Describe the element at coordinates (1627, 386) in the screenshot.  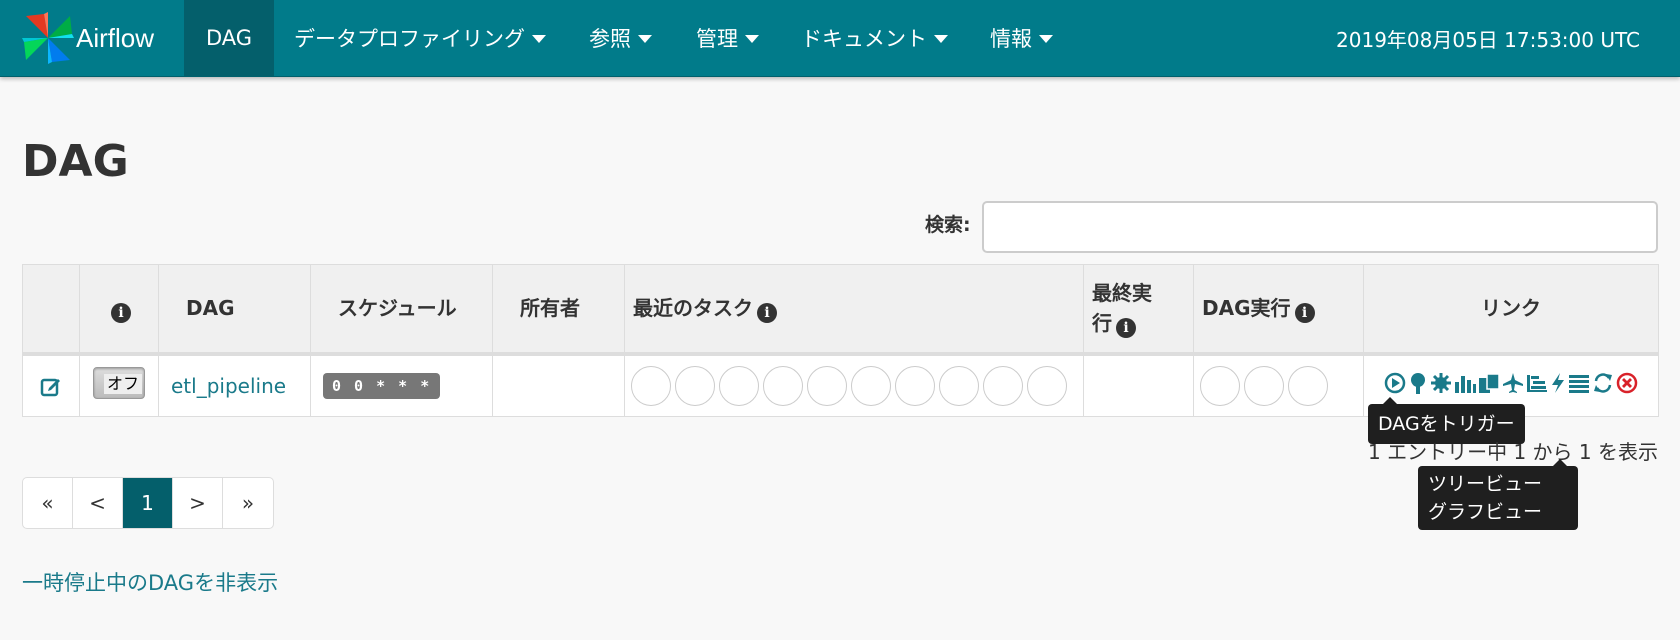
I see `delete-icon` at that location.